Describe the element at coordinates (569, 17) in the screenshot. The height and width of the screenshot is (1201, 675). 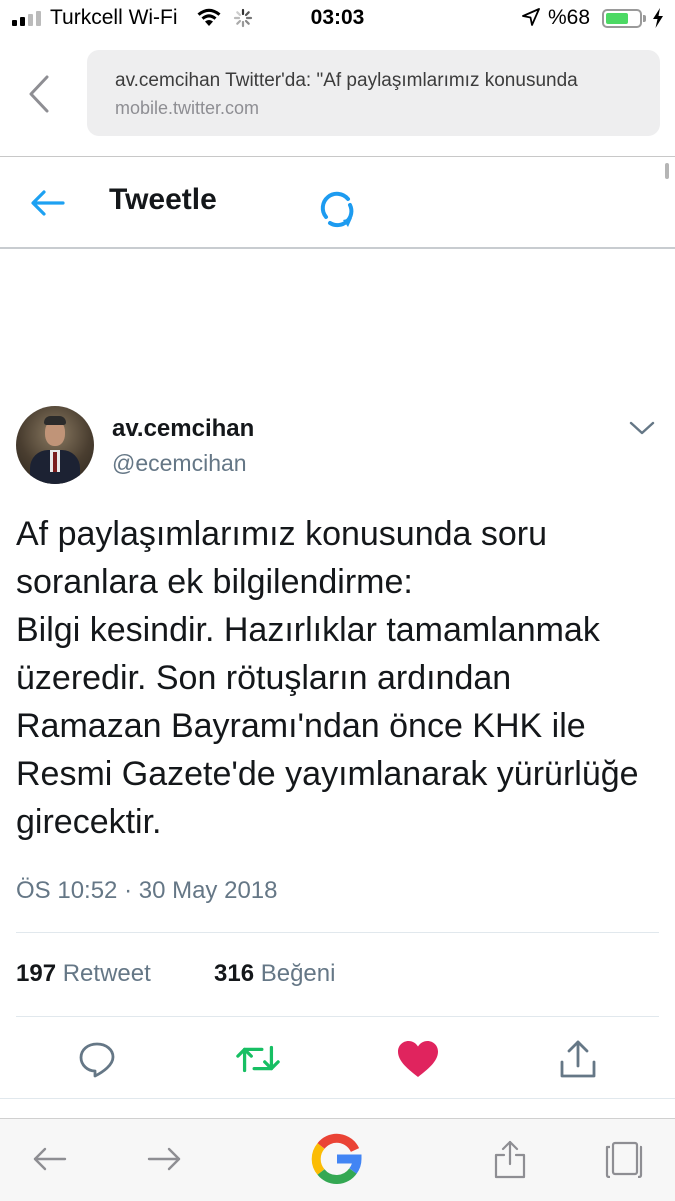
I see `battery-percent: %68` at that location.